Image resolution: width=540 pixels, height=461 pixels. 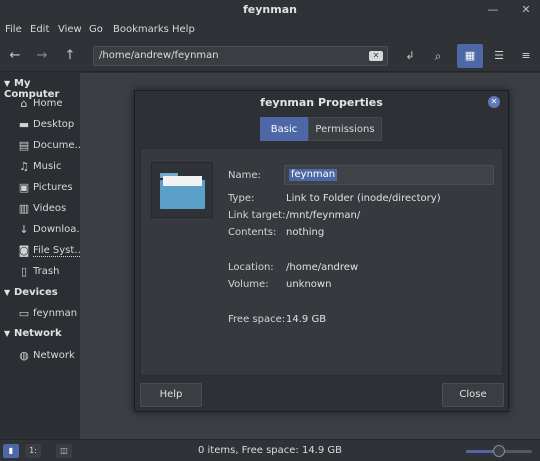 I want to click on help-button: Help, so click(x=171, y=395).